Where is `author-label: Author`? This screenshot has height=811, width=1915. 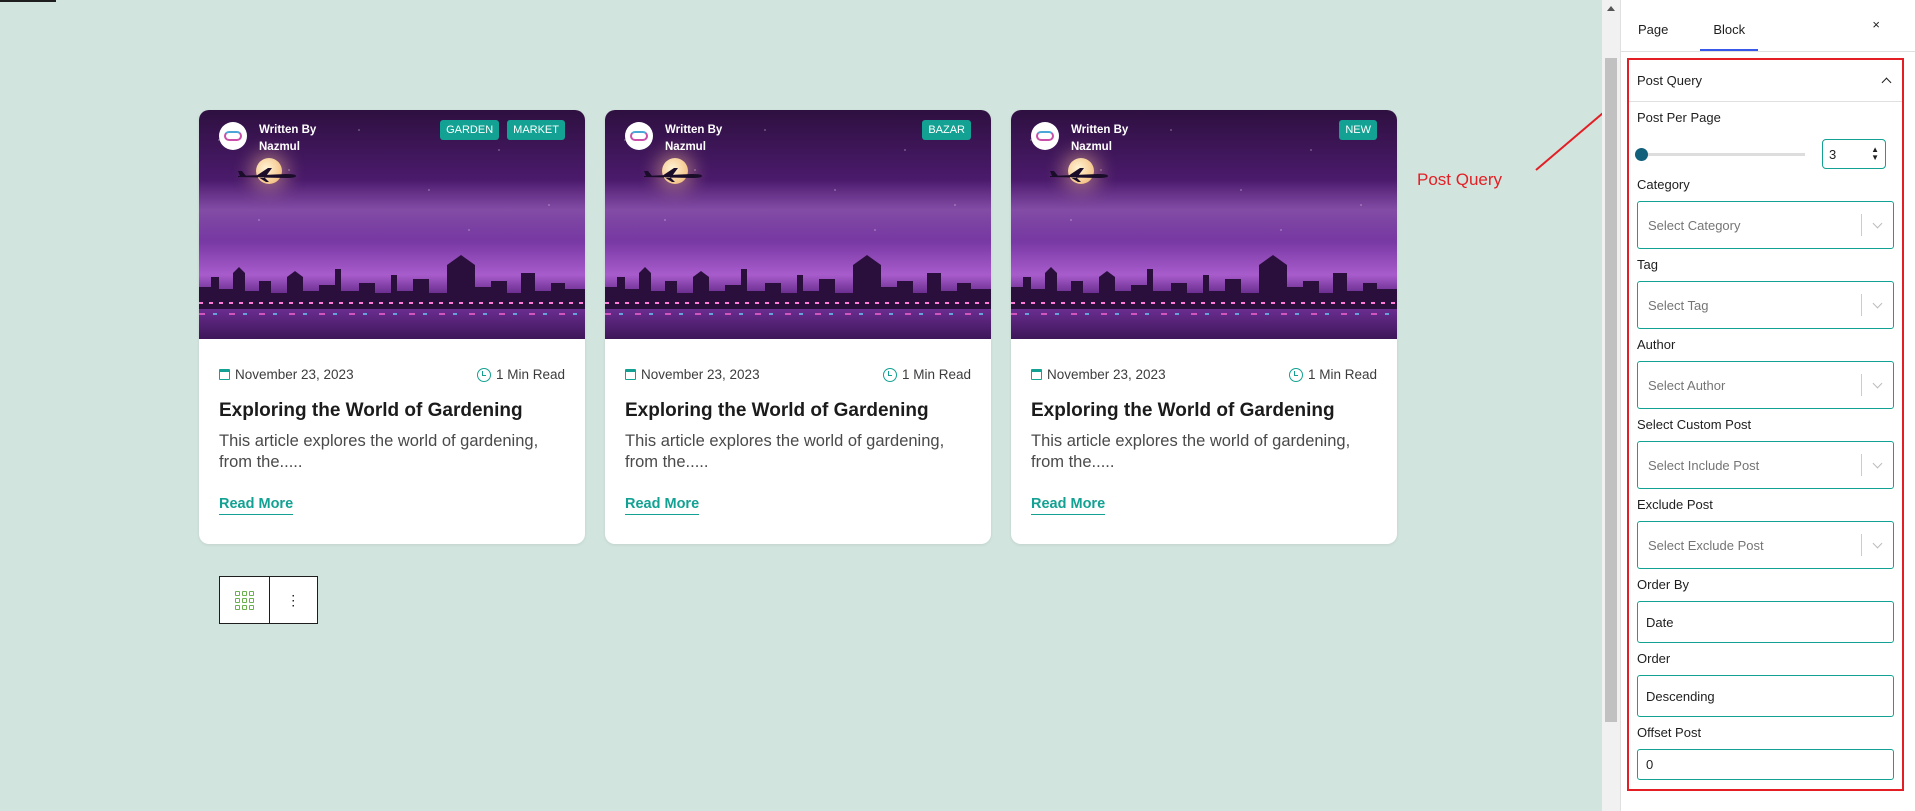 author-label: Author is located at coordinates (1656, 344).